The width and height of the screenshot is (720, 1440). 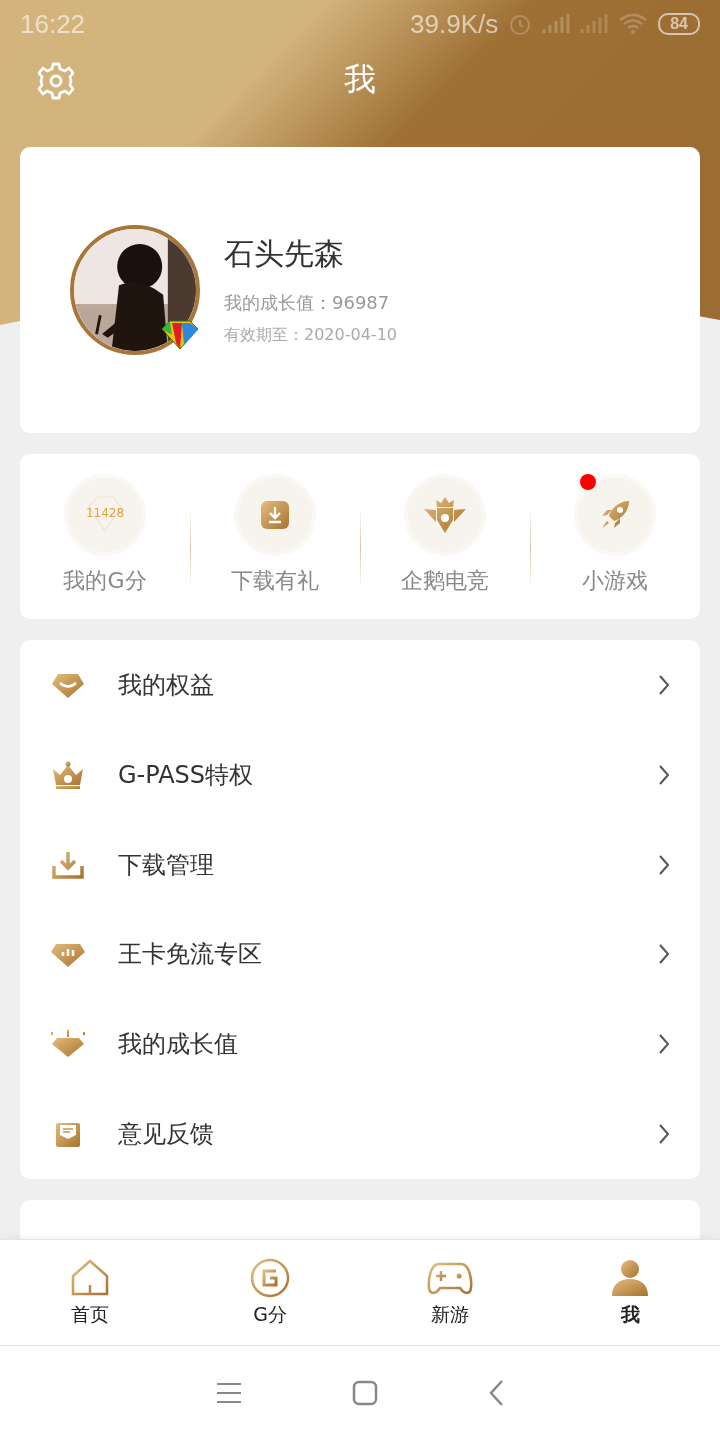 I want to click on home-icon, so click(x=90, y=1277).